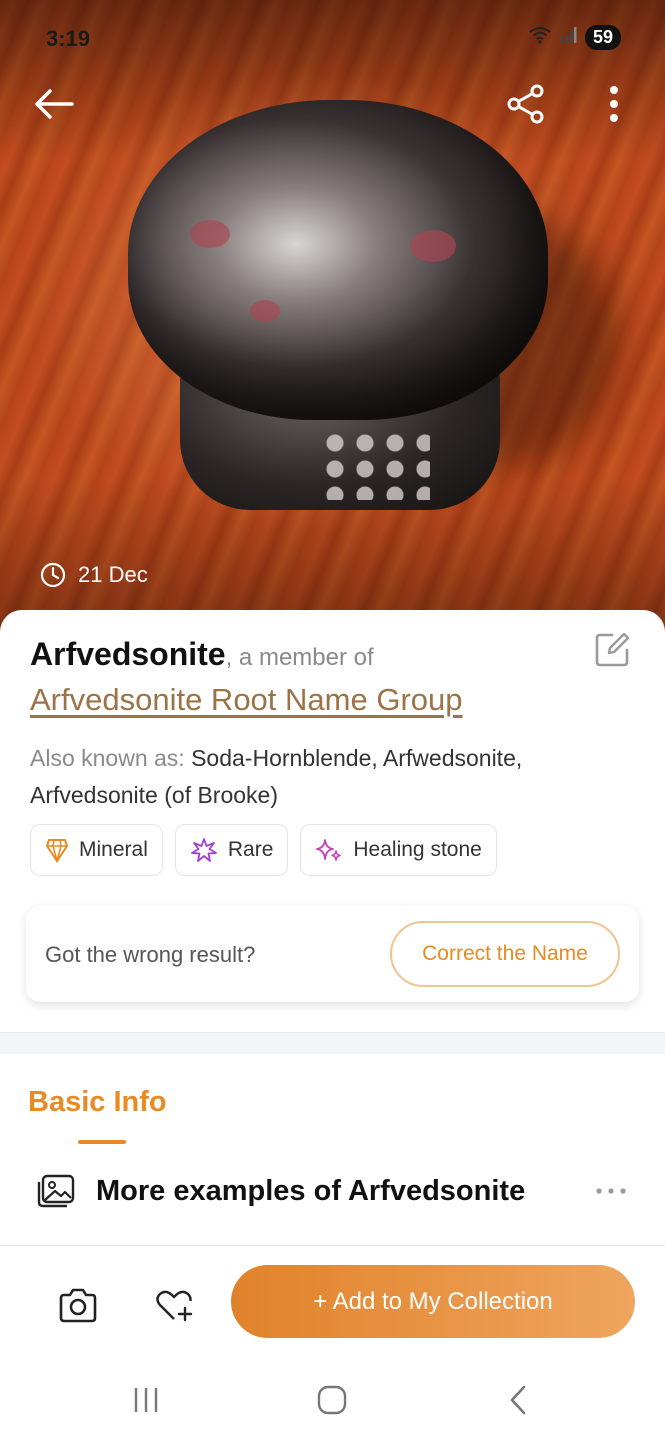 This screenshot has width=665, height=1440. I want to click on back-button, so click(54, 104).